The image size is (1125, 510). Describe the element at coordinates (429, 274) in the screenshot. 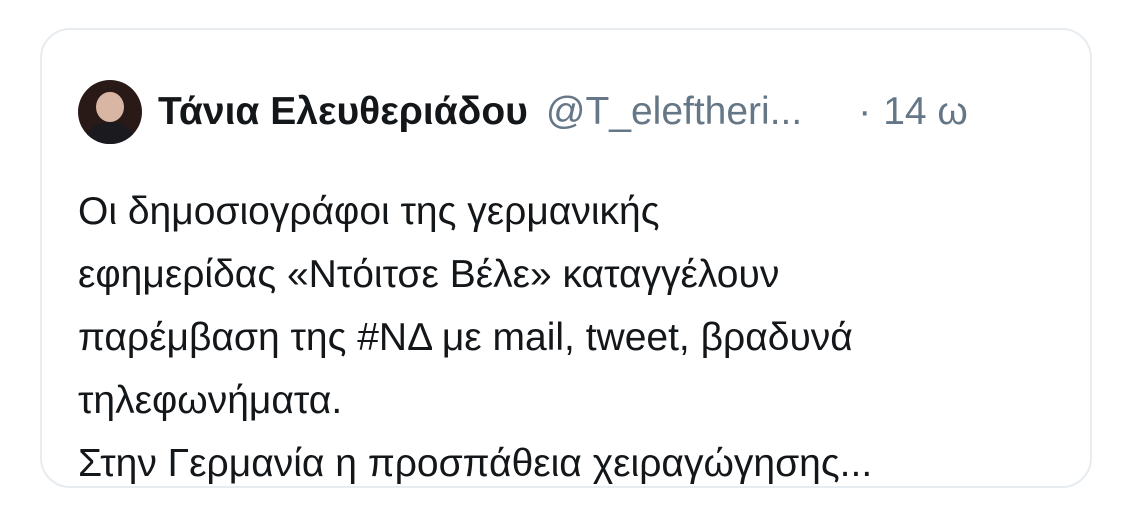

I see `tweet-text-line: εφημερίδας «Ντόιτσε Βέλε» καταγγέλουν` at that location.